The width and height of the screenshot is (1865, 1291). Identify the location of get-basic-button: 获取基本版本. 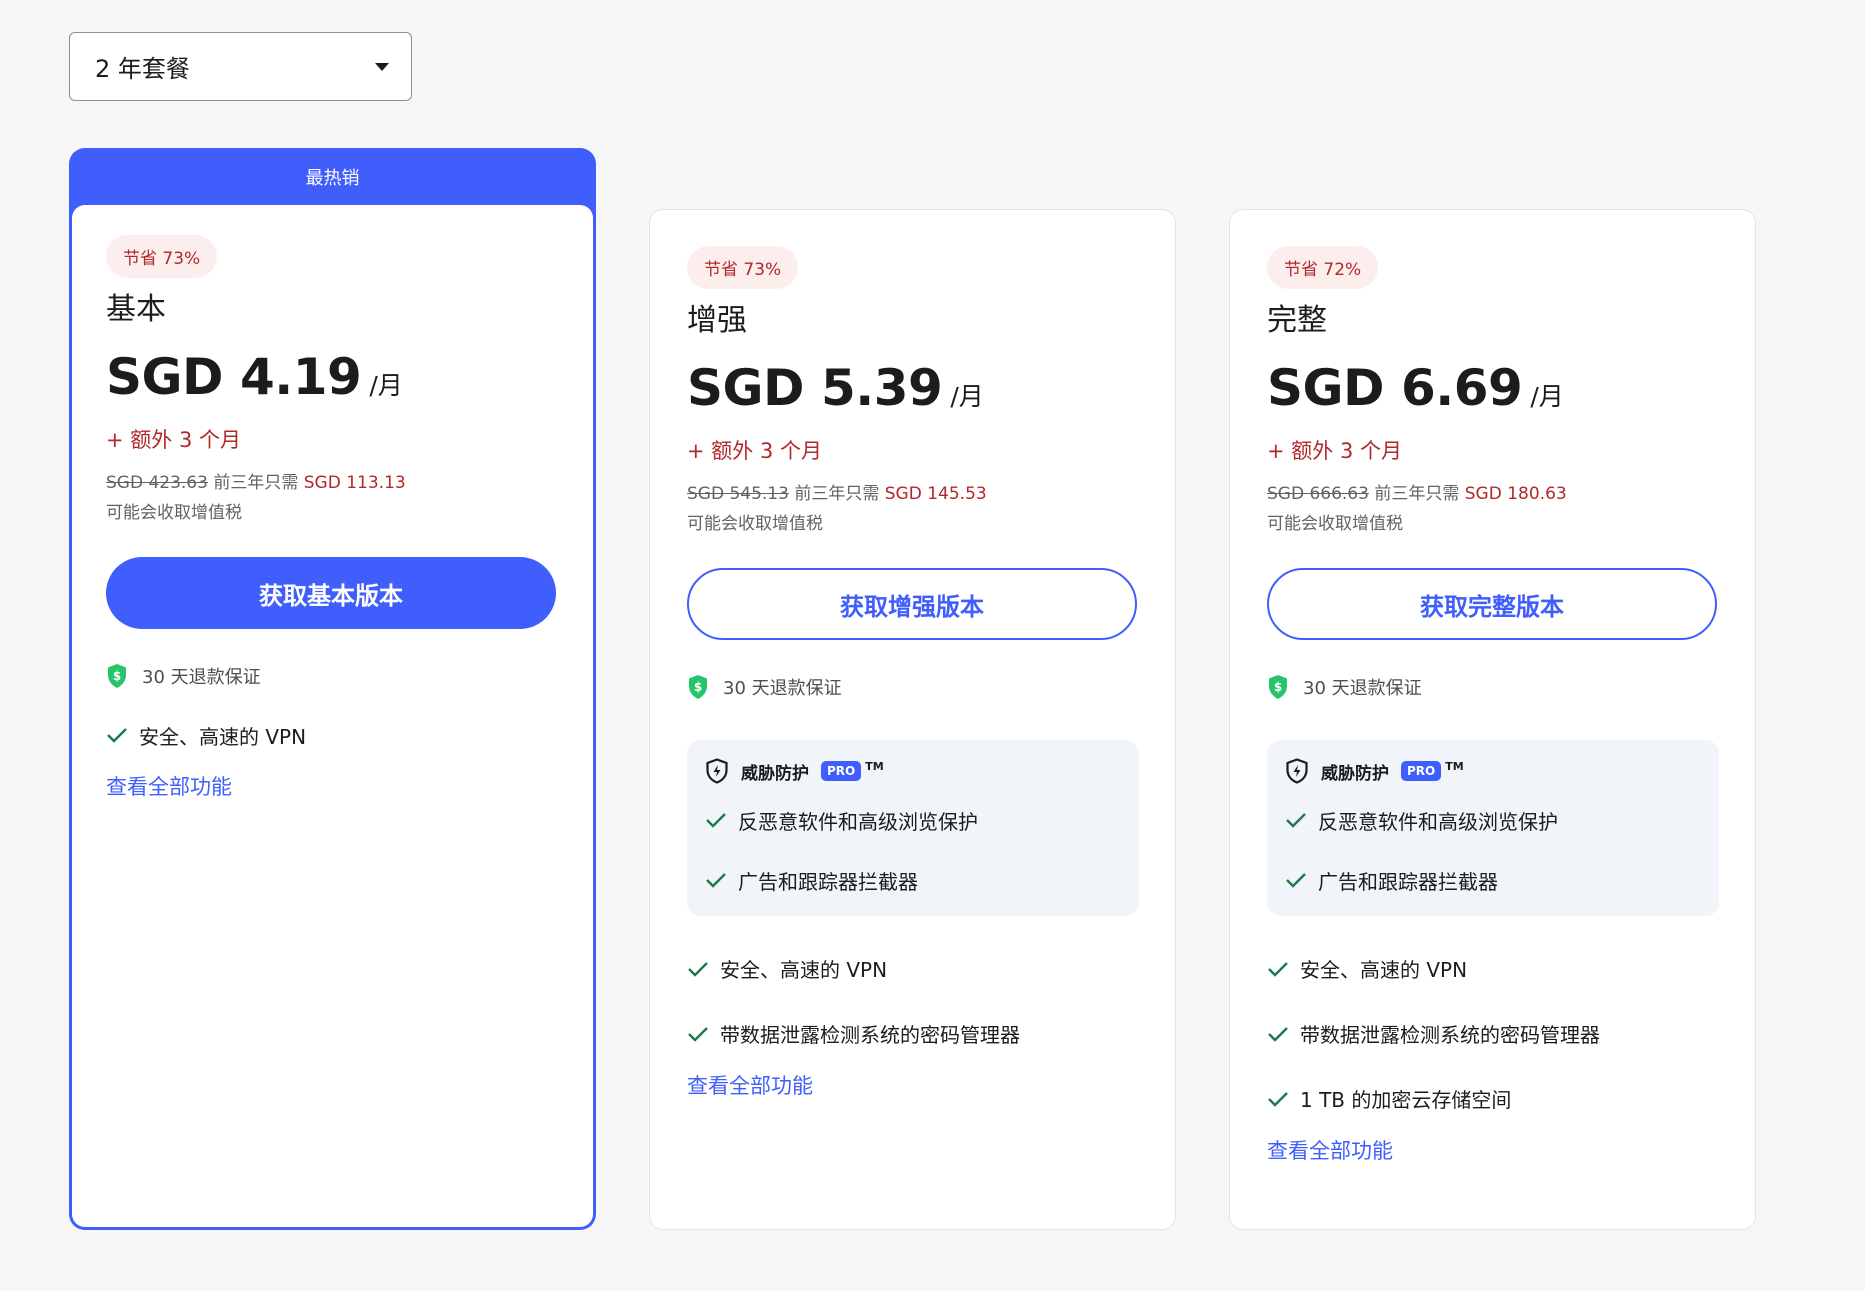
(331, 593).